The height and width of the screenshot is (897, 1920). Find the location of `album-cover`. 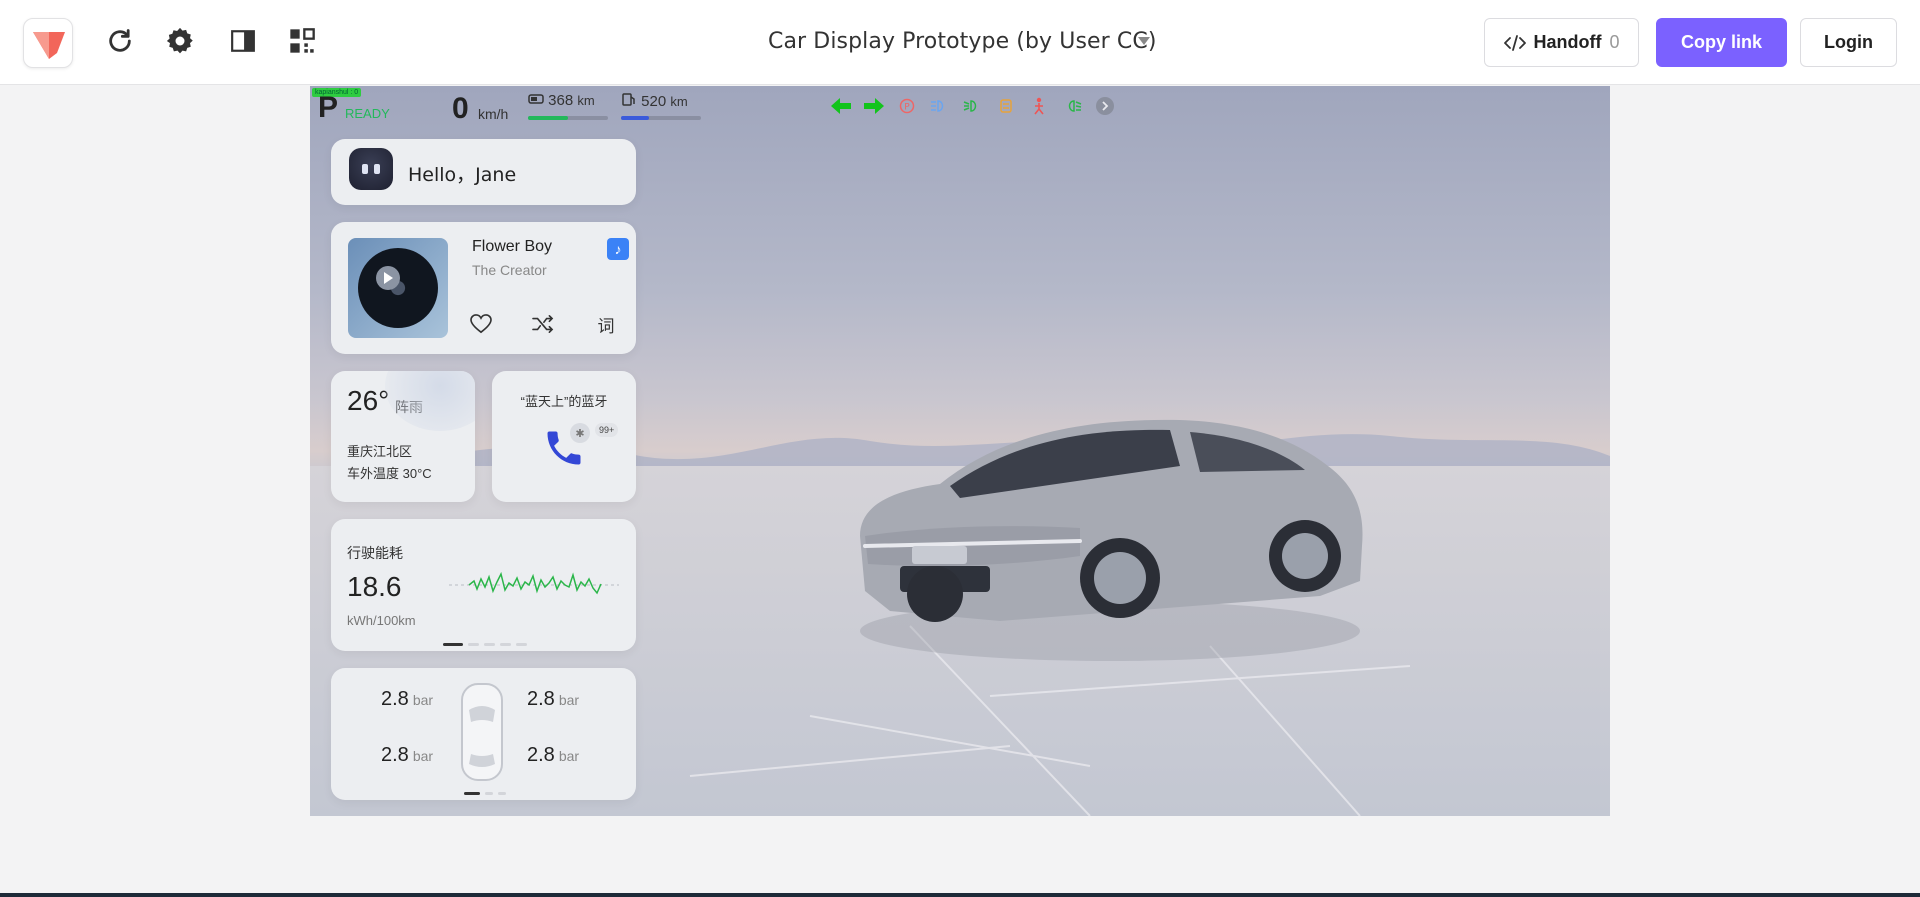

album-cover is located at coordinates (398, 288).